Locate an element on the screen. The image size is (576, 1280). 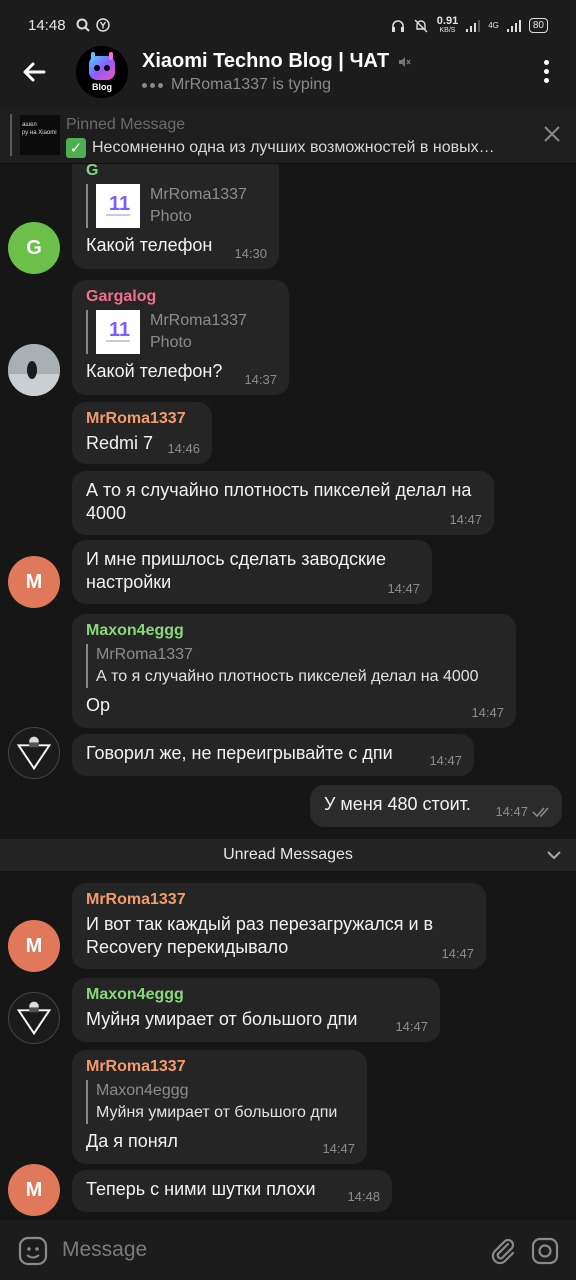
message-input-bar is located at coordinates (288, 1250).